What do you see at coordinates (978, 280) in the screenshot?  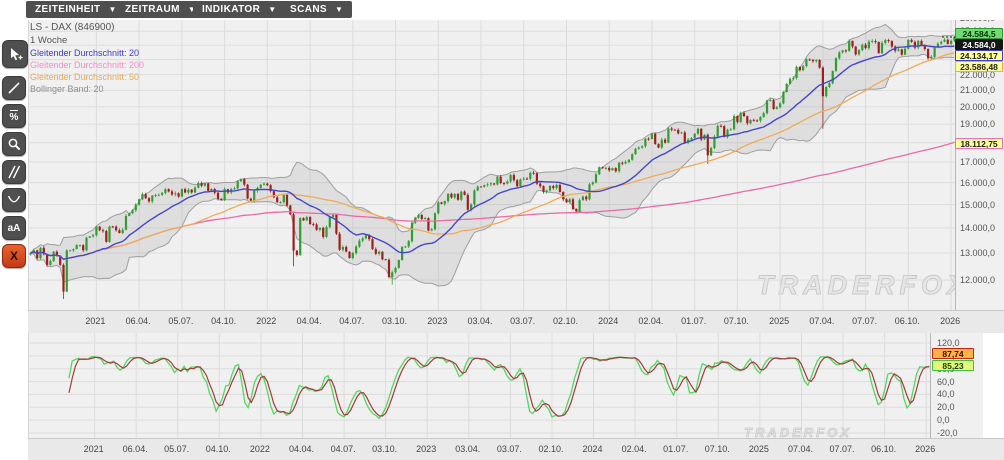 I see `price-tick-label: 12.000,0` at bounding box center [978, 280].